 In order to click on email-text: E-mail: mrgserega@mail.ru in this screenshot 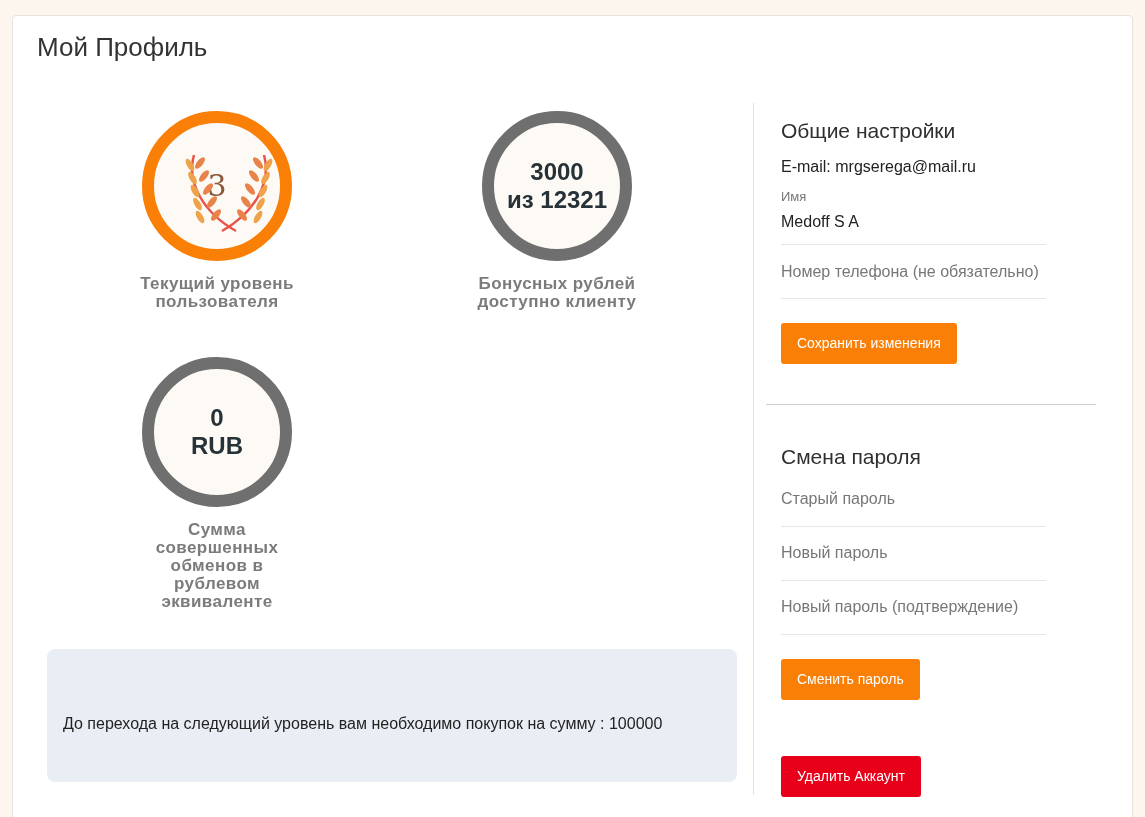, I will do `click(879, 166)`.